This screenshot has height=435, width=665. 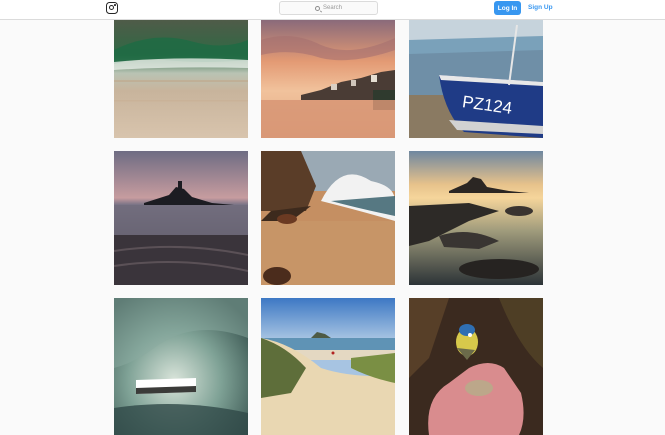 I want to click on instagram-icon, so click(x=112, y=8).